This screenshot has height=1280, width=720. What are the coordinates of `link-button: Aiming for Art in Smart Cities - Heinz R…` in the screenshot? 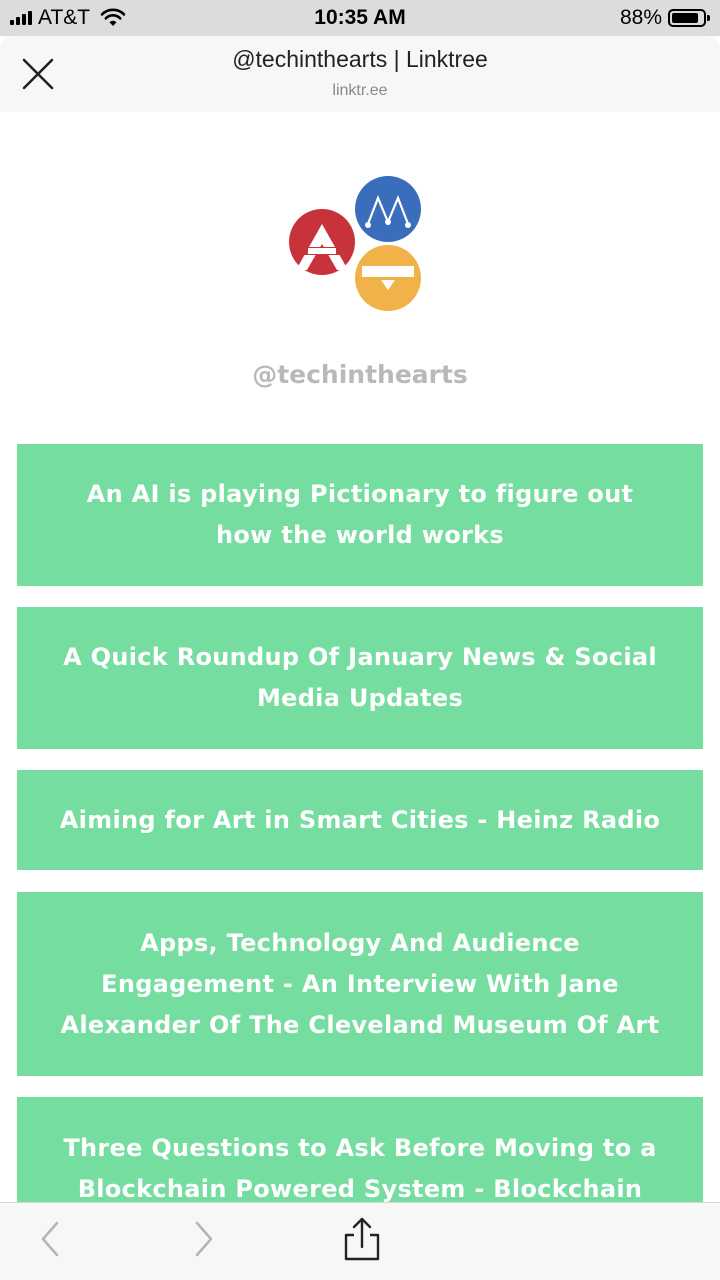 It's located at (360, 820).